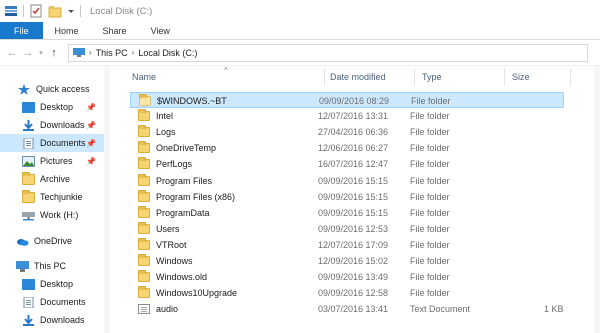  Describe the element at coordinates (183, 212) in the screenshot. I see `file-name: ProgramData` at that location.